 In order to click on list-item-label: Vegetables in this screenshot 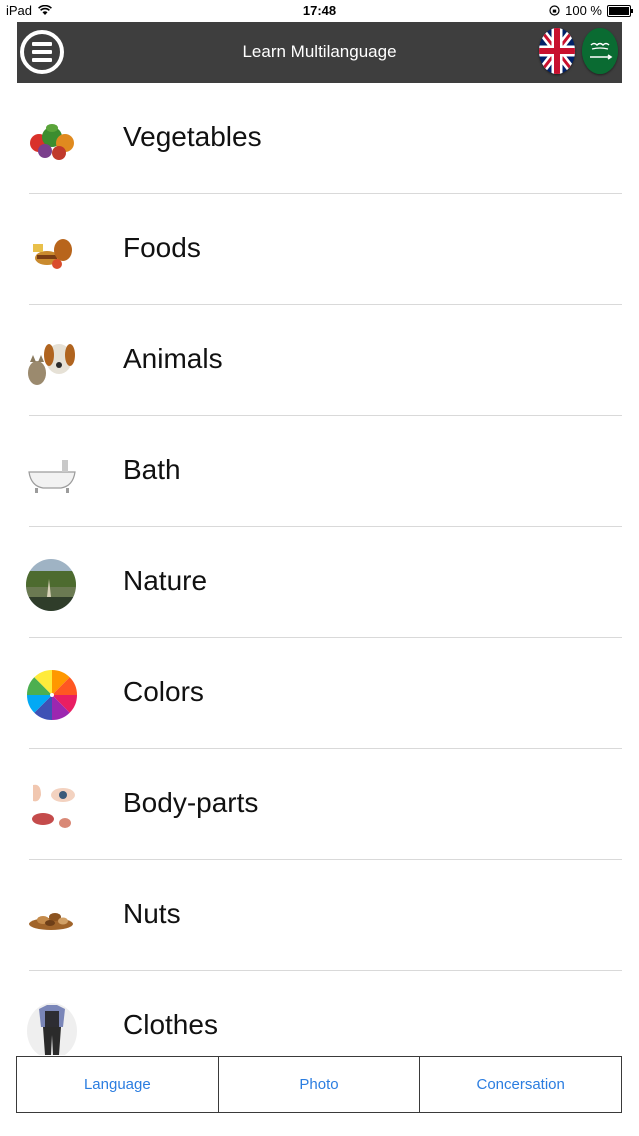, I will do `click(192, 136)`.